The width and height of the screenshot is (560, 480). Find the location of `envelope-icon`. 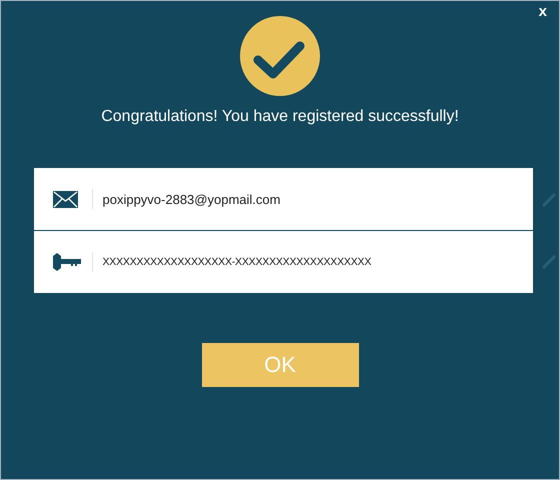

envelope-icon is located at coordinates (65, 199).